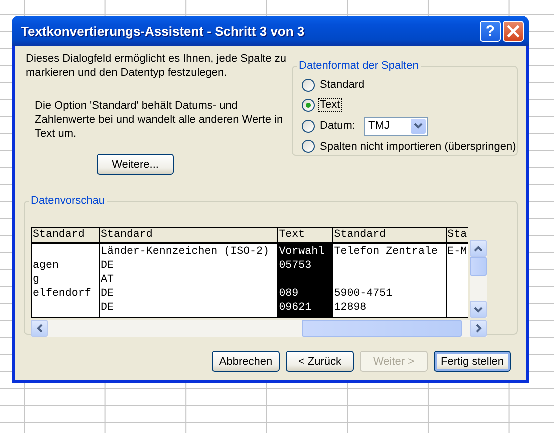  I want to click on close-button, so click(513, 31).